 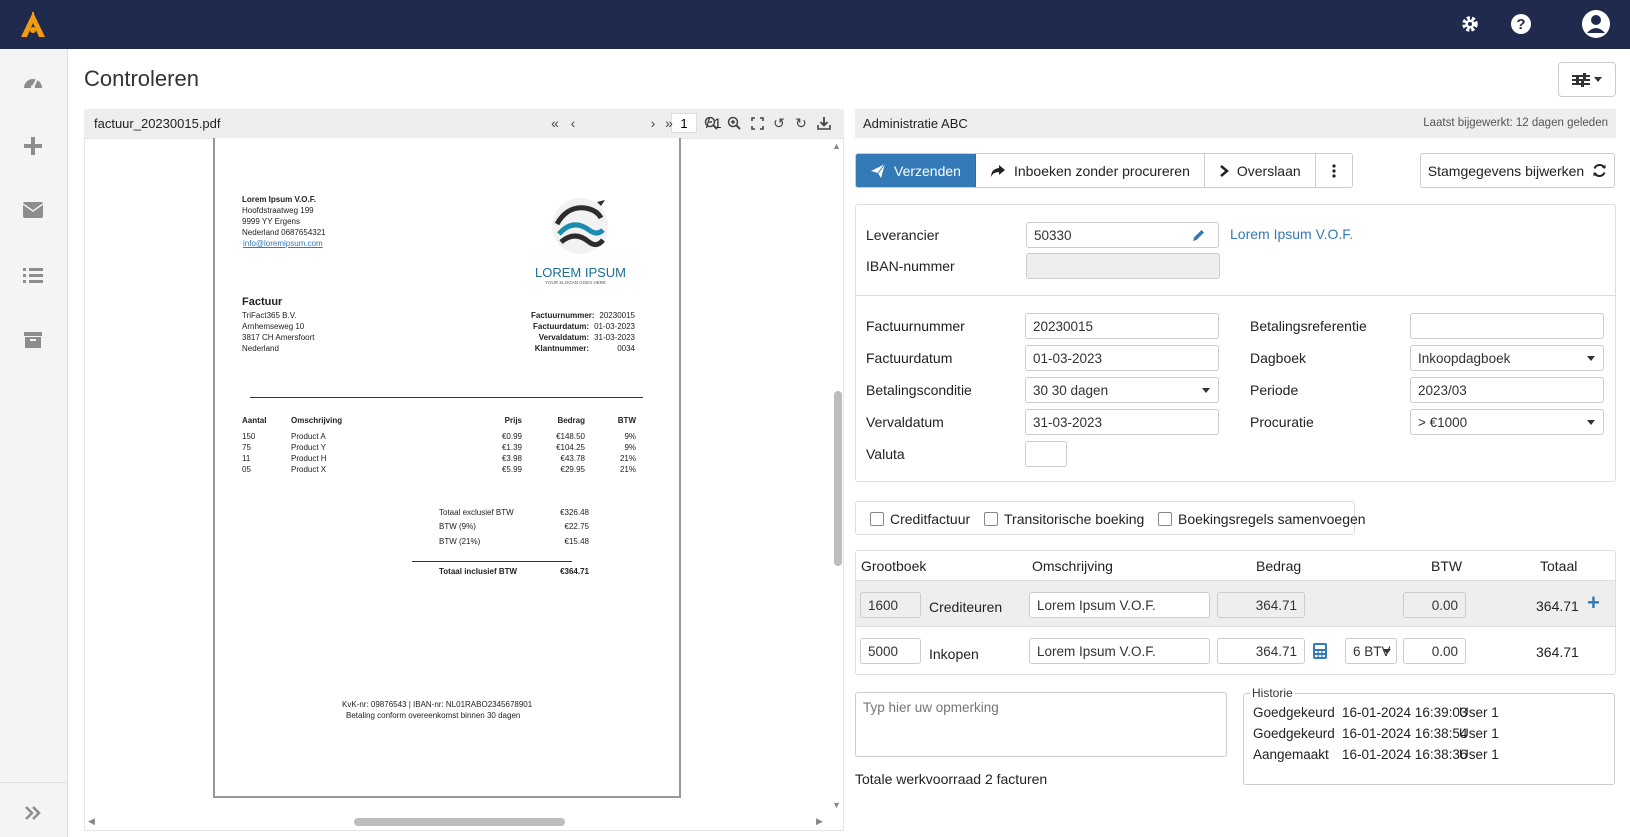 I want to click on scroll-up-arrow: ▲, so click(x=836, y=146).